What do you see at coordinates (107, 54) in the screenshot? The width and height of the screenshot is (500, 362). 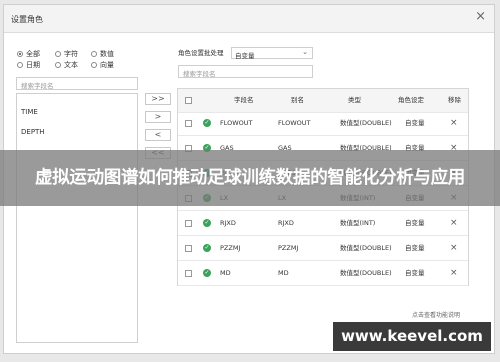 I see `radio-label: 数值` at bounding box center [107, 54].